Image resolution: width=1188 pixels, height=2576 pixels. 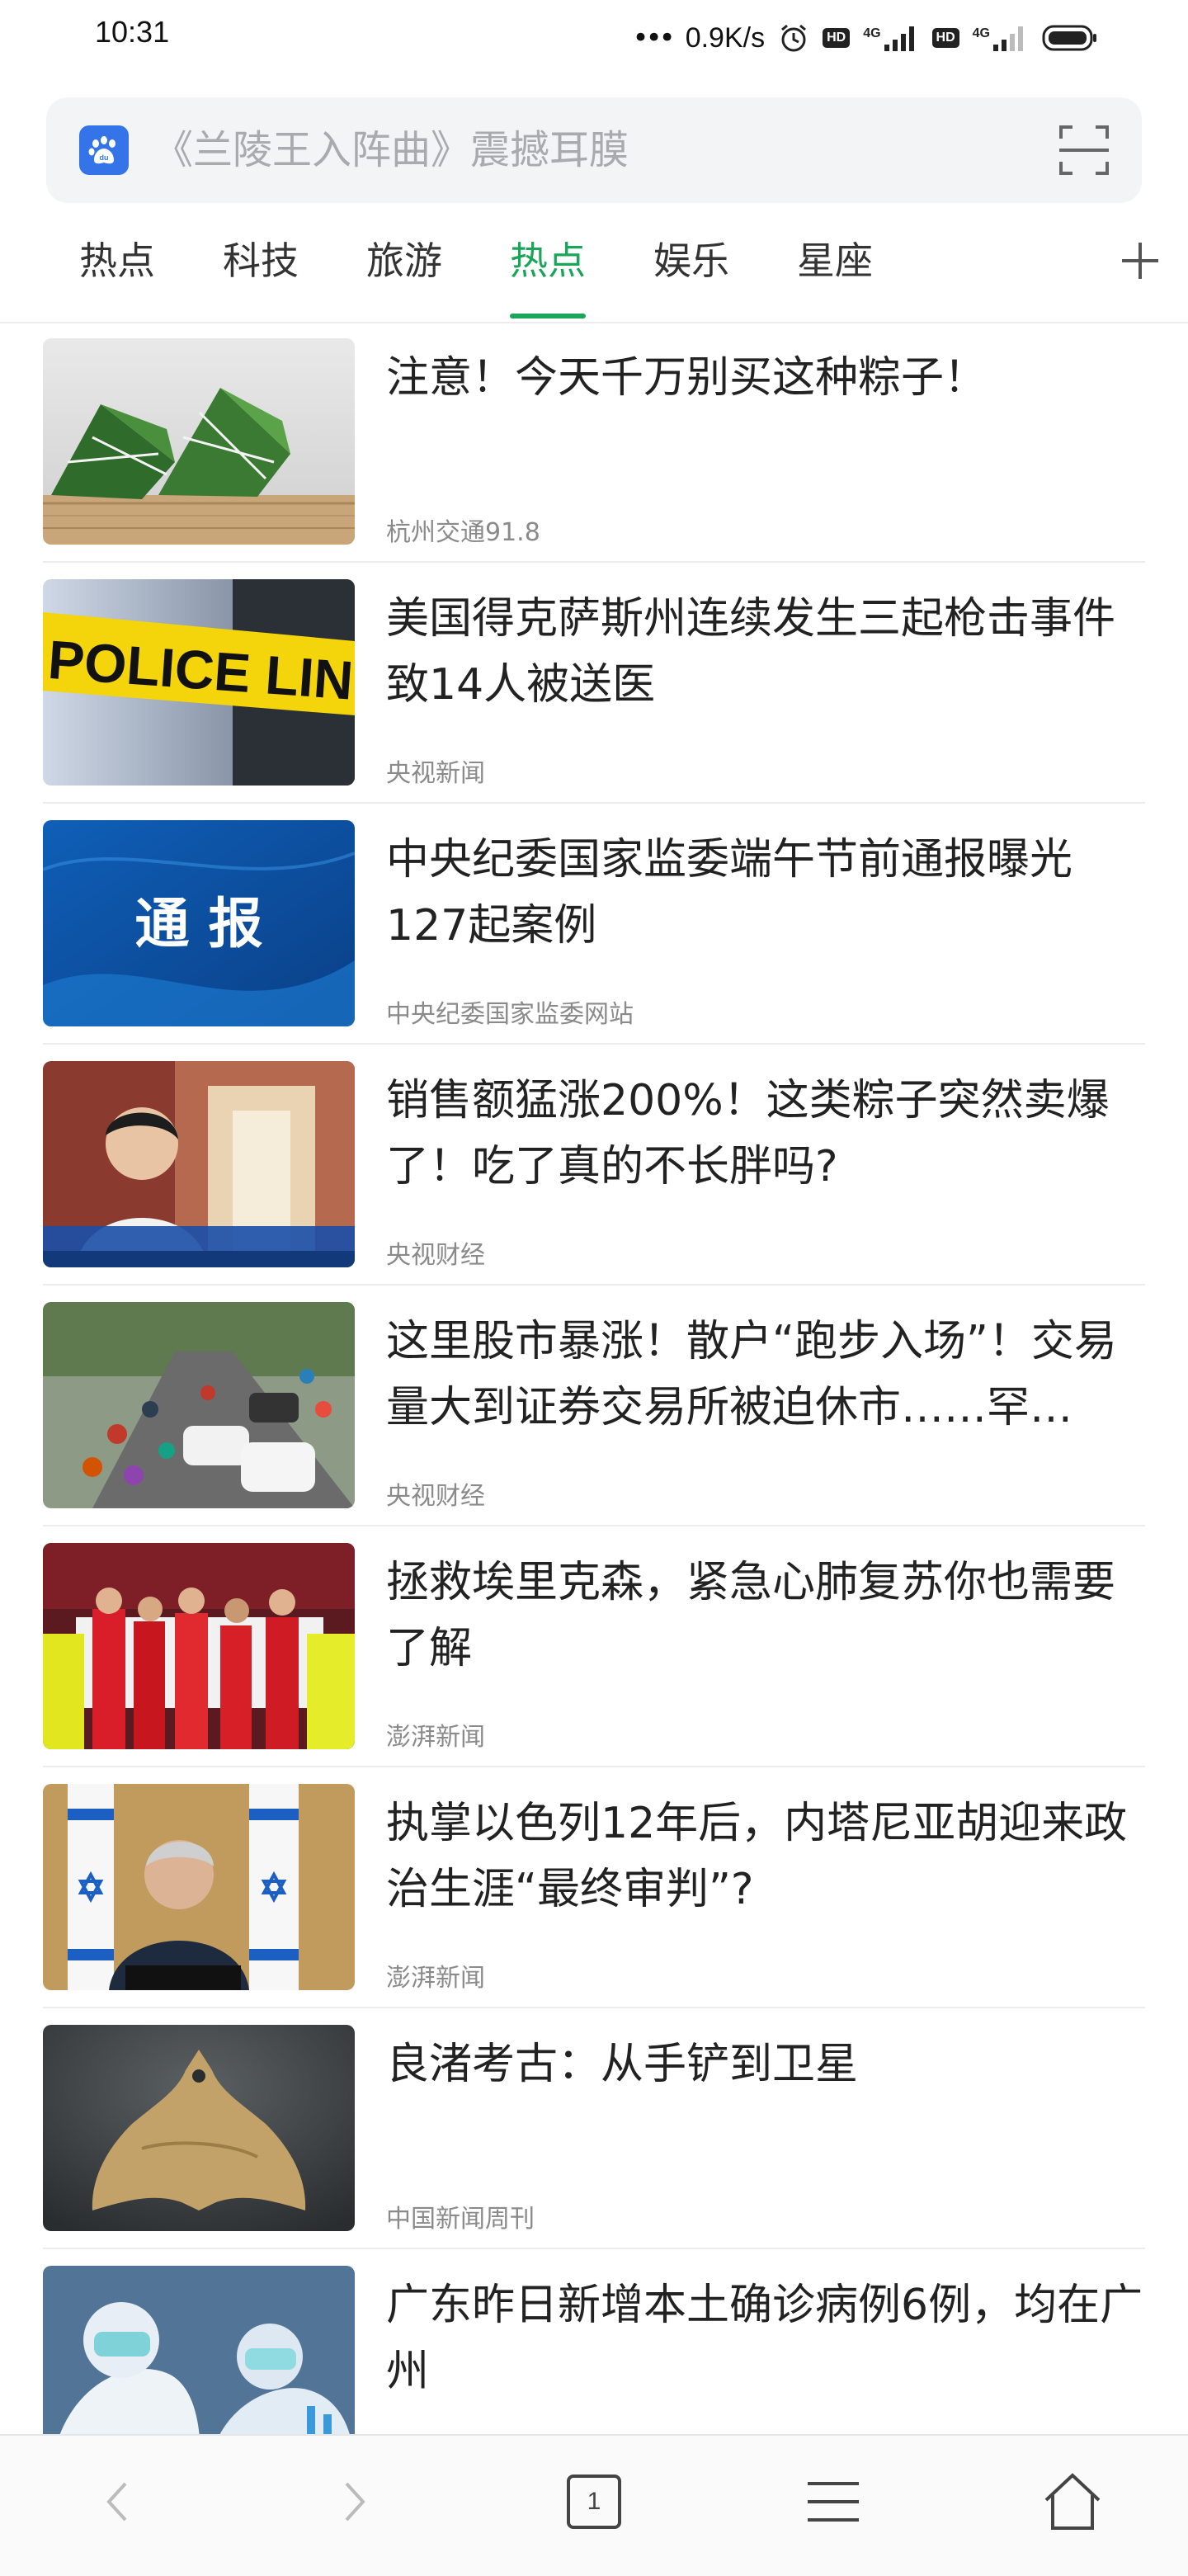 I want to click on tab-entertainment: 娱乐, so click(x=691, y=260).